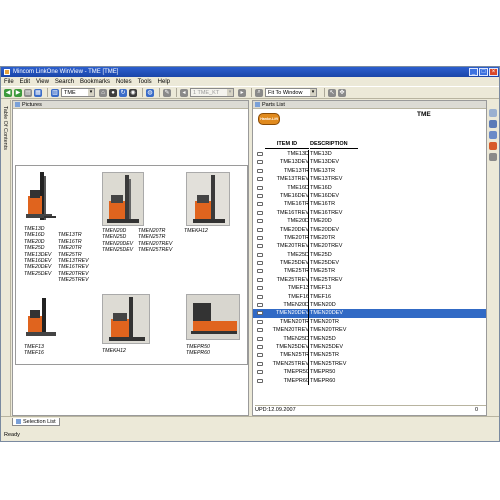 This screenshot has width=500, height=500. Describe the element at coordinates (369, 380) in the screenshot. I see `table-row: TMEPR60 TMEPR60` at that location.